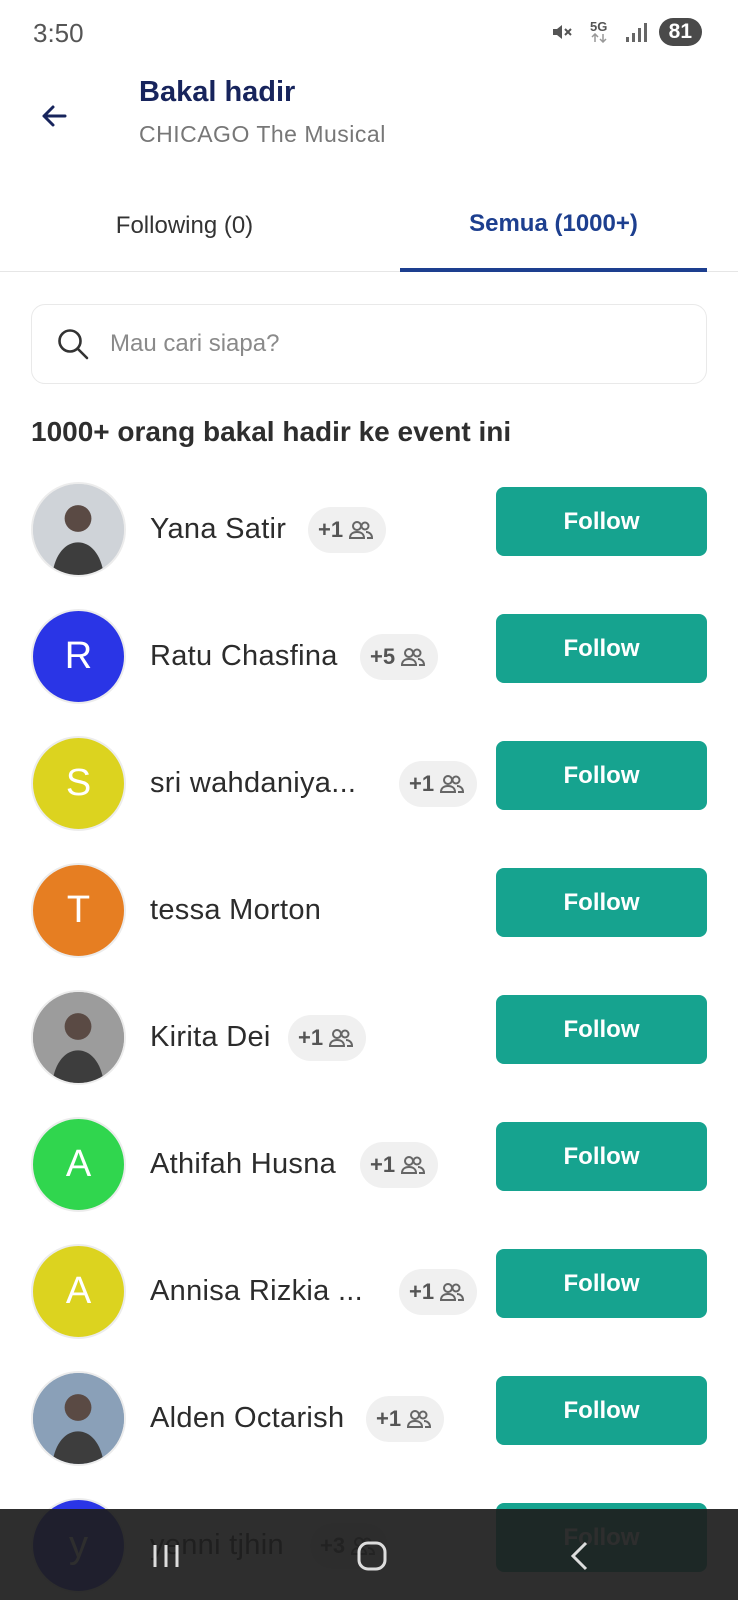 The image size is (738, 1600). Describe the element at coordinates (562, 32) in the screenshot. I see `mute-icon` at that location.